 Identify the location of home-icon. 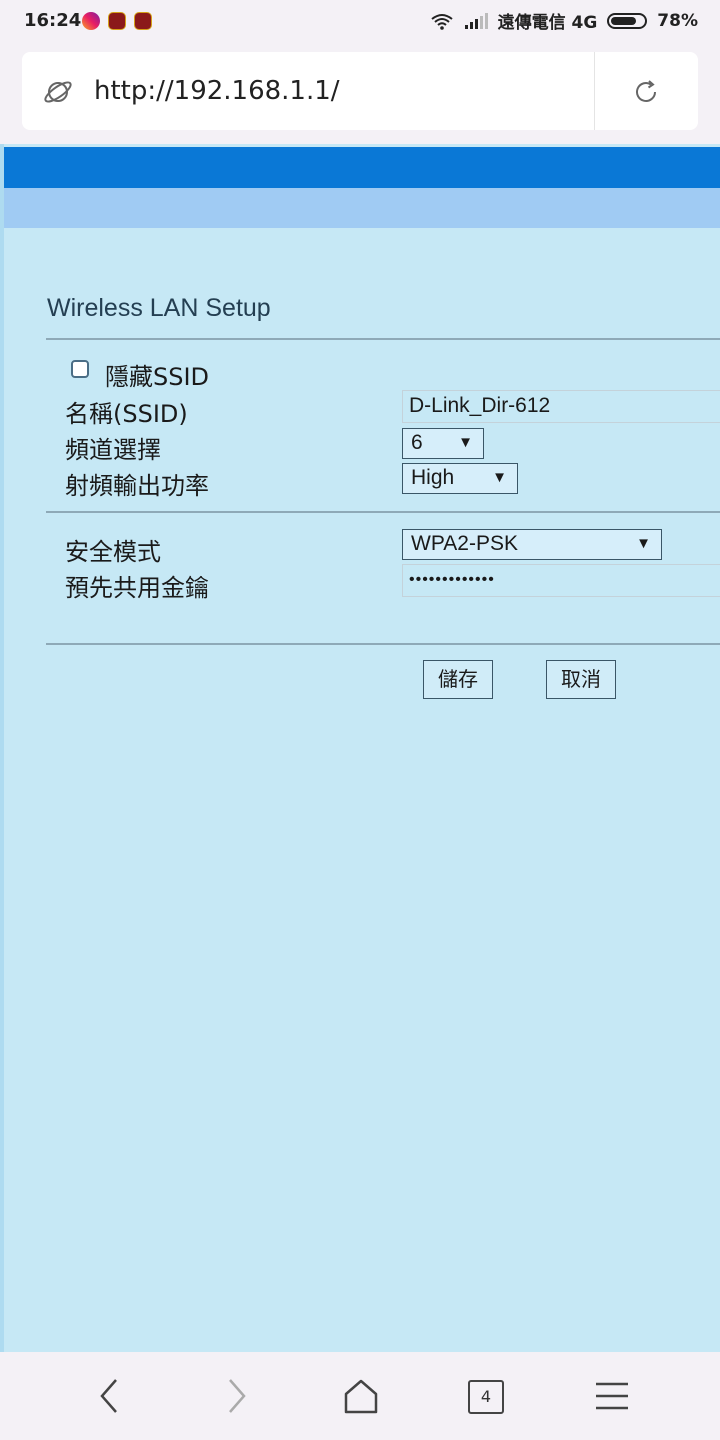
(361, 1396).